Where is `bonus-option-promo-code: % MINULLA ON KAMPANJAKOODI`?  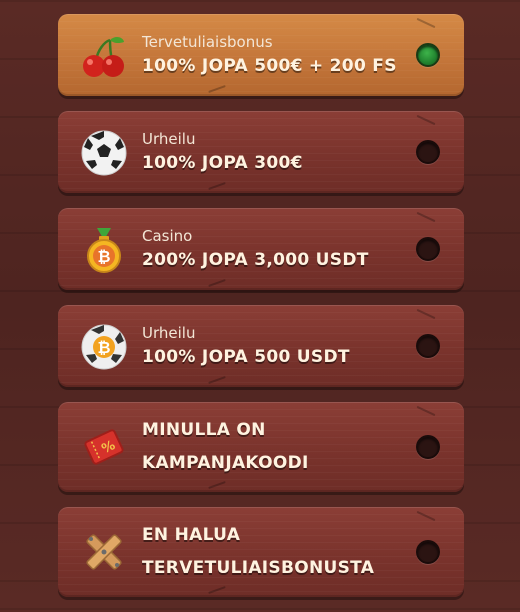 bonus-option-promo-code: % MINULLA ON KAMPANJAKOODI is located at coordinates (261, 447).